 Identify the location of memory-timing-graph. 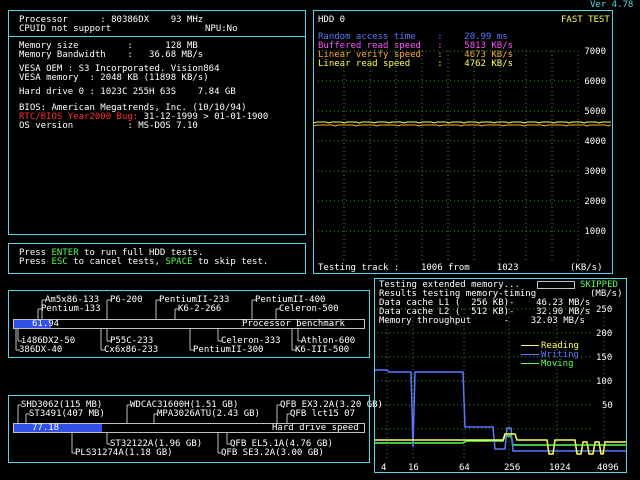
(500, 383).